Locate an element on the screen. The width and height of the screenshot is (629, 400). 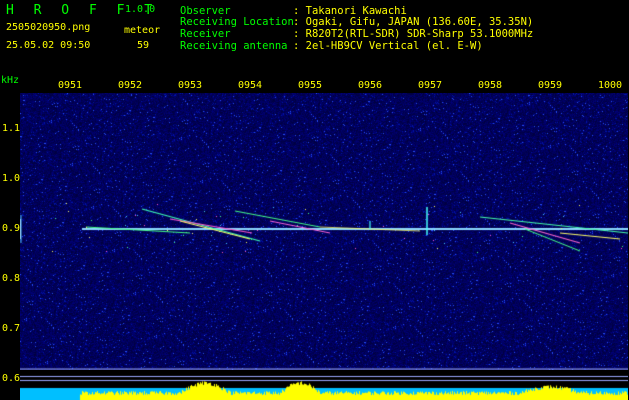
location-label: Receiving Location is located at coordinates (237, 22).